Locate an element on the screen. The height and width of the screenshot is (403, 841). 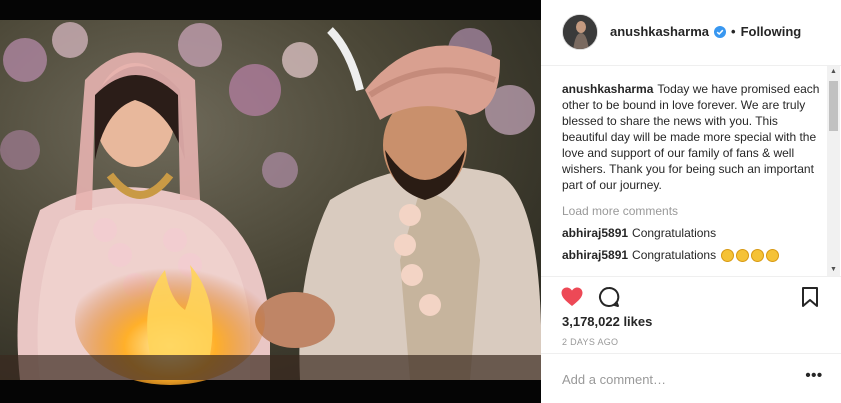
verified-badge-icon is located at coordinates (720, 31).